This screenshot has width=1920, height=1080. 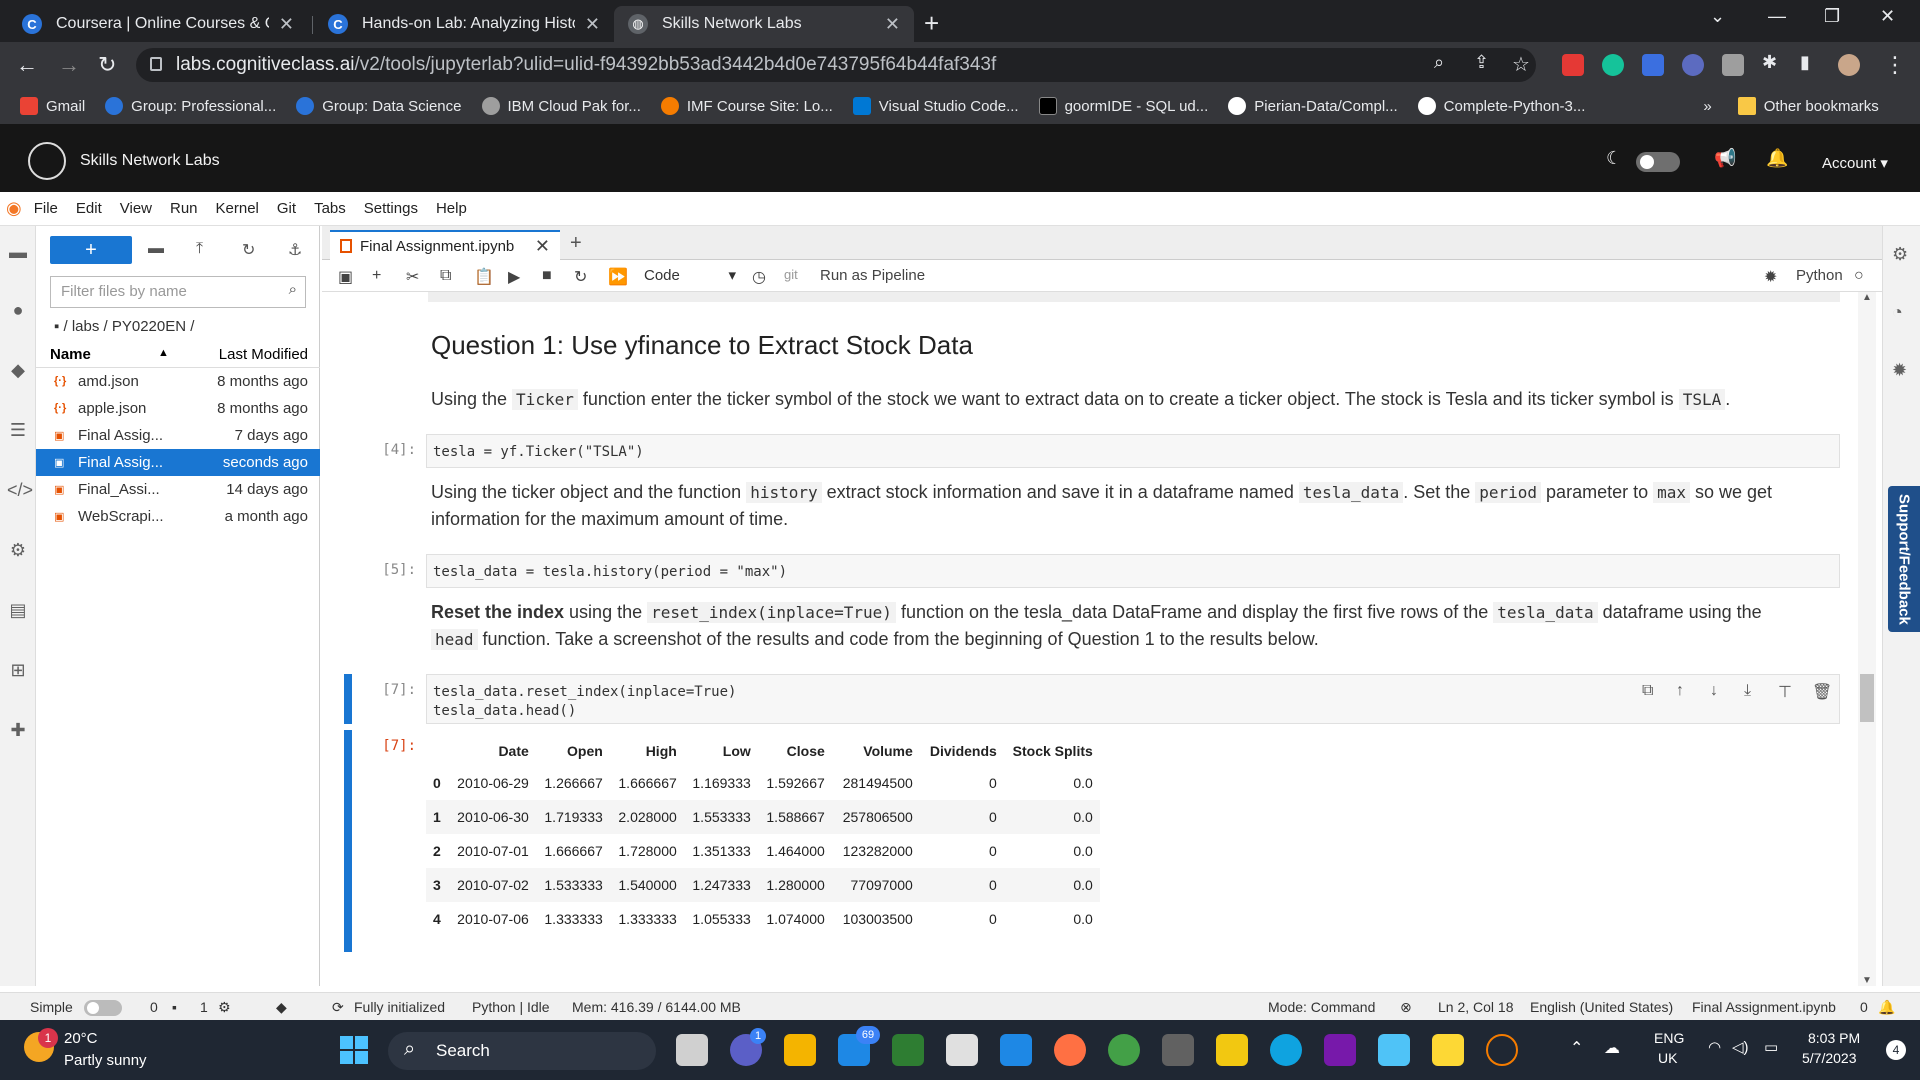 What do you see at coordinates (1785, 692) in the screenshot?
I see `insert-below-icon: ⊤` at bounding box center [1785, 692].